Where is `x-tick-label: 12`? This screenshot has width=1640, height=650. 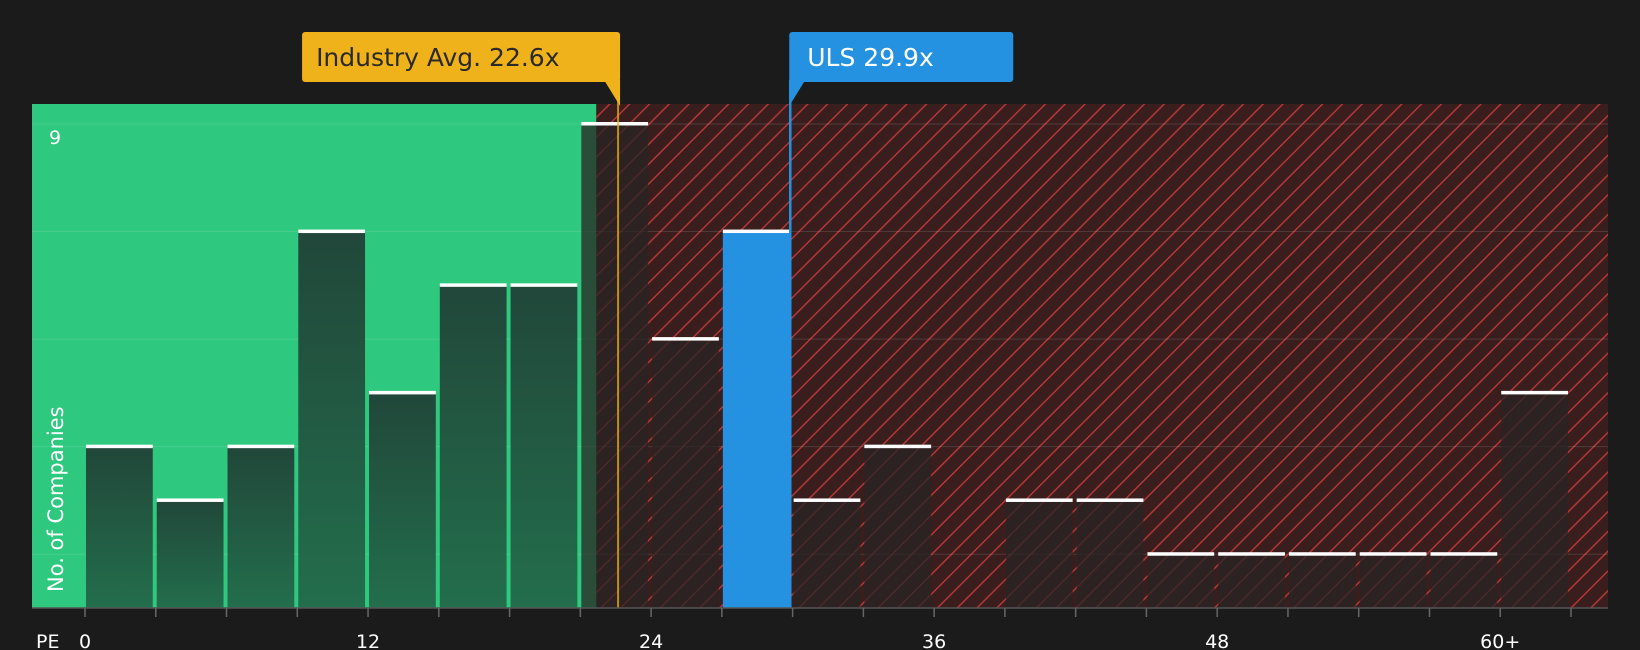
x-tick-label: 12 is located at coordinates (368, 640).